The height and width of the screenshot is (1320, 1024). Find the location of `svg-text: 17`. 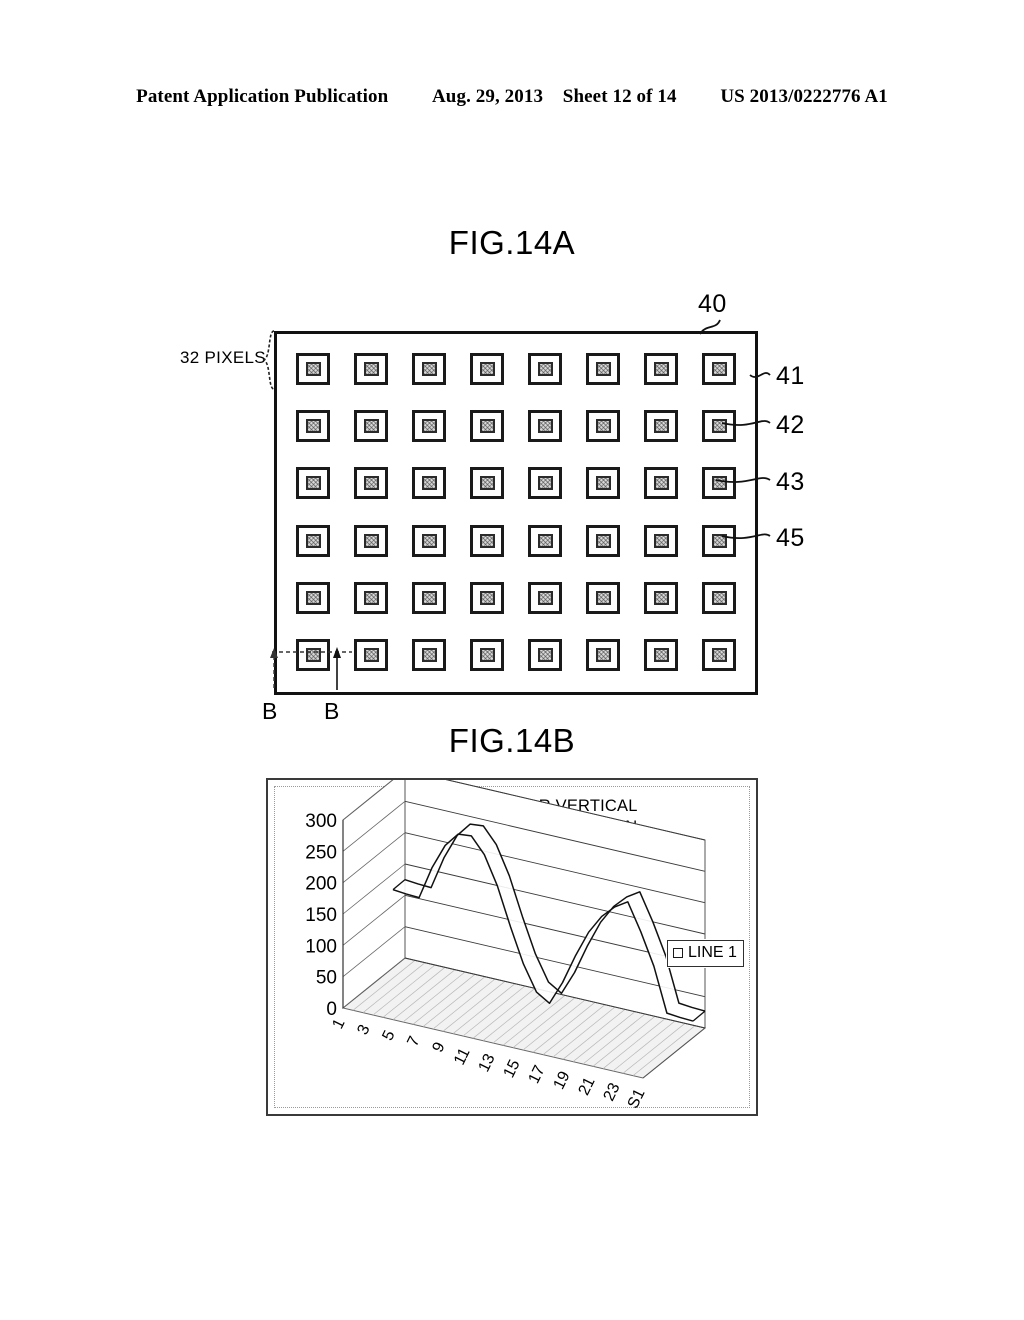

svg-text: 17 is located at coordinates (537, 1075).